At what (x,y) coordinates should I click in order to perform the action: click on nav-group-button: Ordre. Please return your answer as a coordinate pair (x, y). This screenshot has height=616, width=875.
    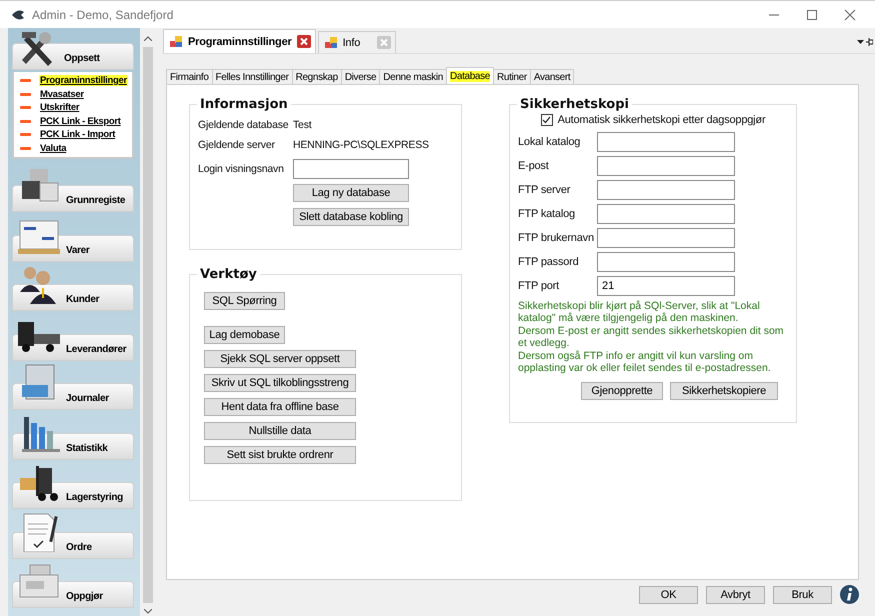
    Looking at the image, I should click on (73, 535).